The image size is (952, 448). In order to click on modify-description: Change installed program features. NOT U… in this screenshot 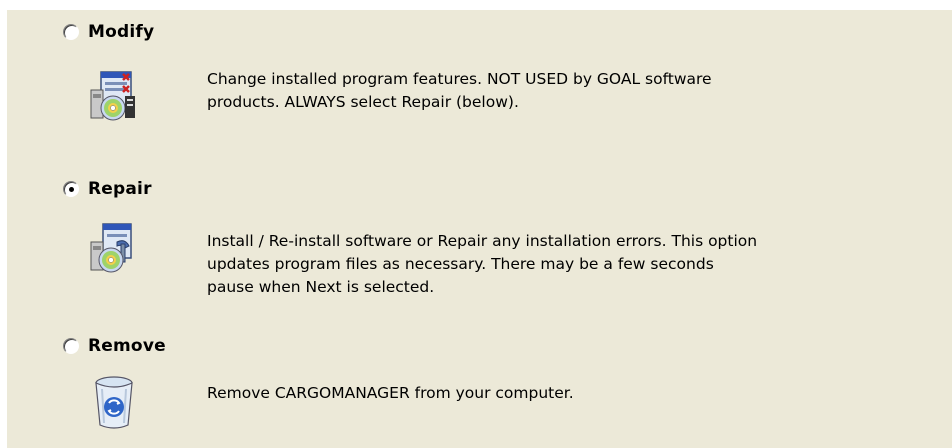, I will do `click(459, 90)`.